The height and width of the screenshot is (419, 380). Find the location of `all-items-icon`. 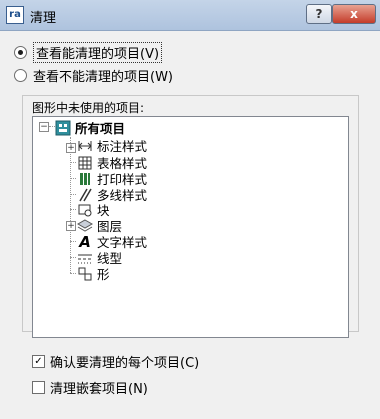

all-items-icon is located at coordinates (63, 128).